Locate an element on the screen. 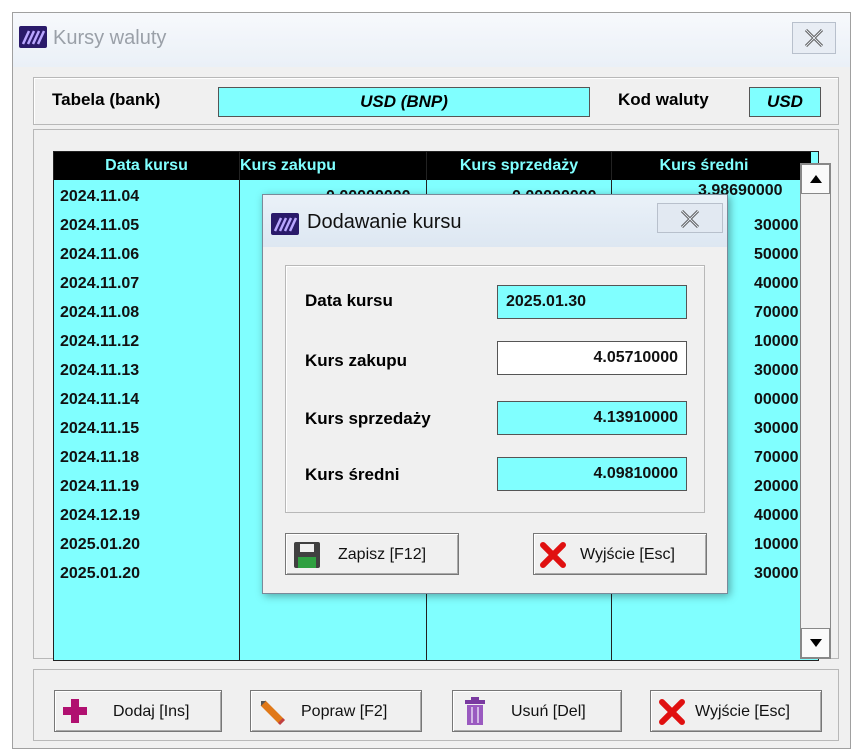 Image resolution: width=851 pixels, height=749 pixels. table-row: 2024.11.12 is located at coordinates (100, 341).